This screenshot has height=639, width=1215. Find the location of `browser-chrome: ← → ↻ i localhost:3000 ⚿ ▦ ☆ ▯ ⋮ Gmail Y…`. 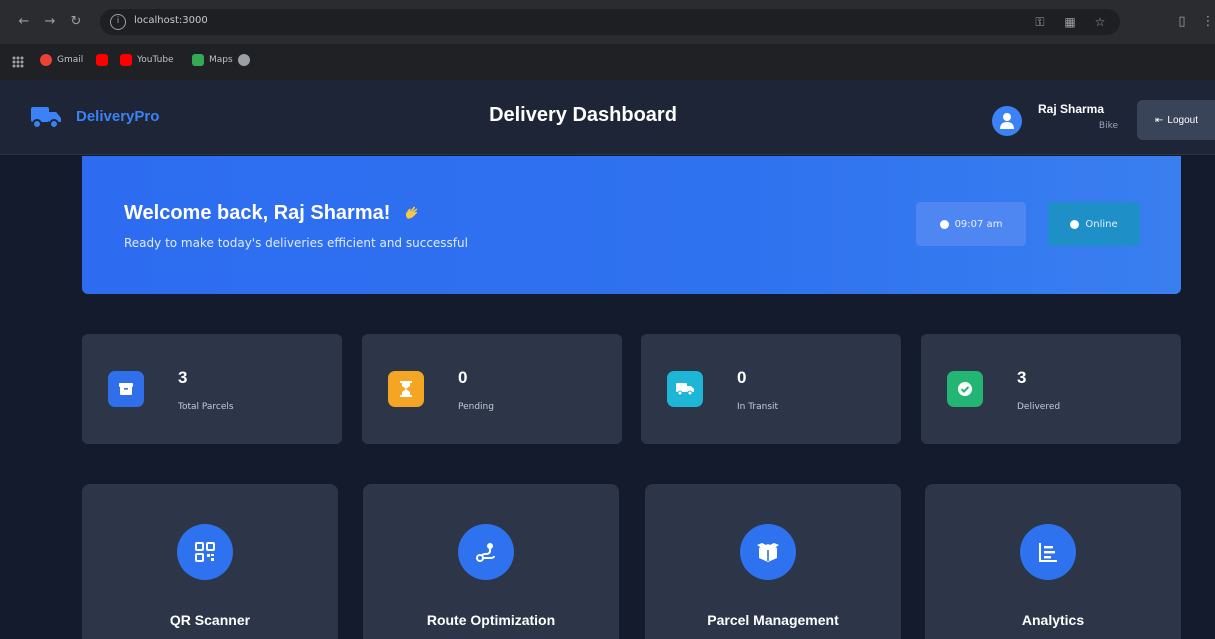

browser-chrome: ← → ↻ i localhost:3000 ⚿ ▦ ☆ ▯ ⋮ Gmail Y… is located at coordinates (607, 40).